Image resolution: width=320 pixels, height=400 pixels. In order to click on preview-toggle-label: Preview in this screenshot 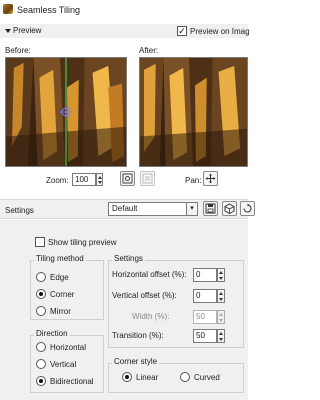, I will do `click(27, 30)`.